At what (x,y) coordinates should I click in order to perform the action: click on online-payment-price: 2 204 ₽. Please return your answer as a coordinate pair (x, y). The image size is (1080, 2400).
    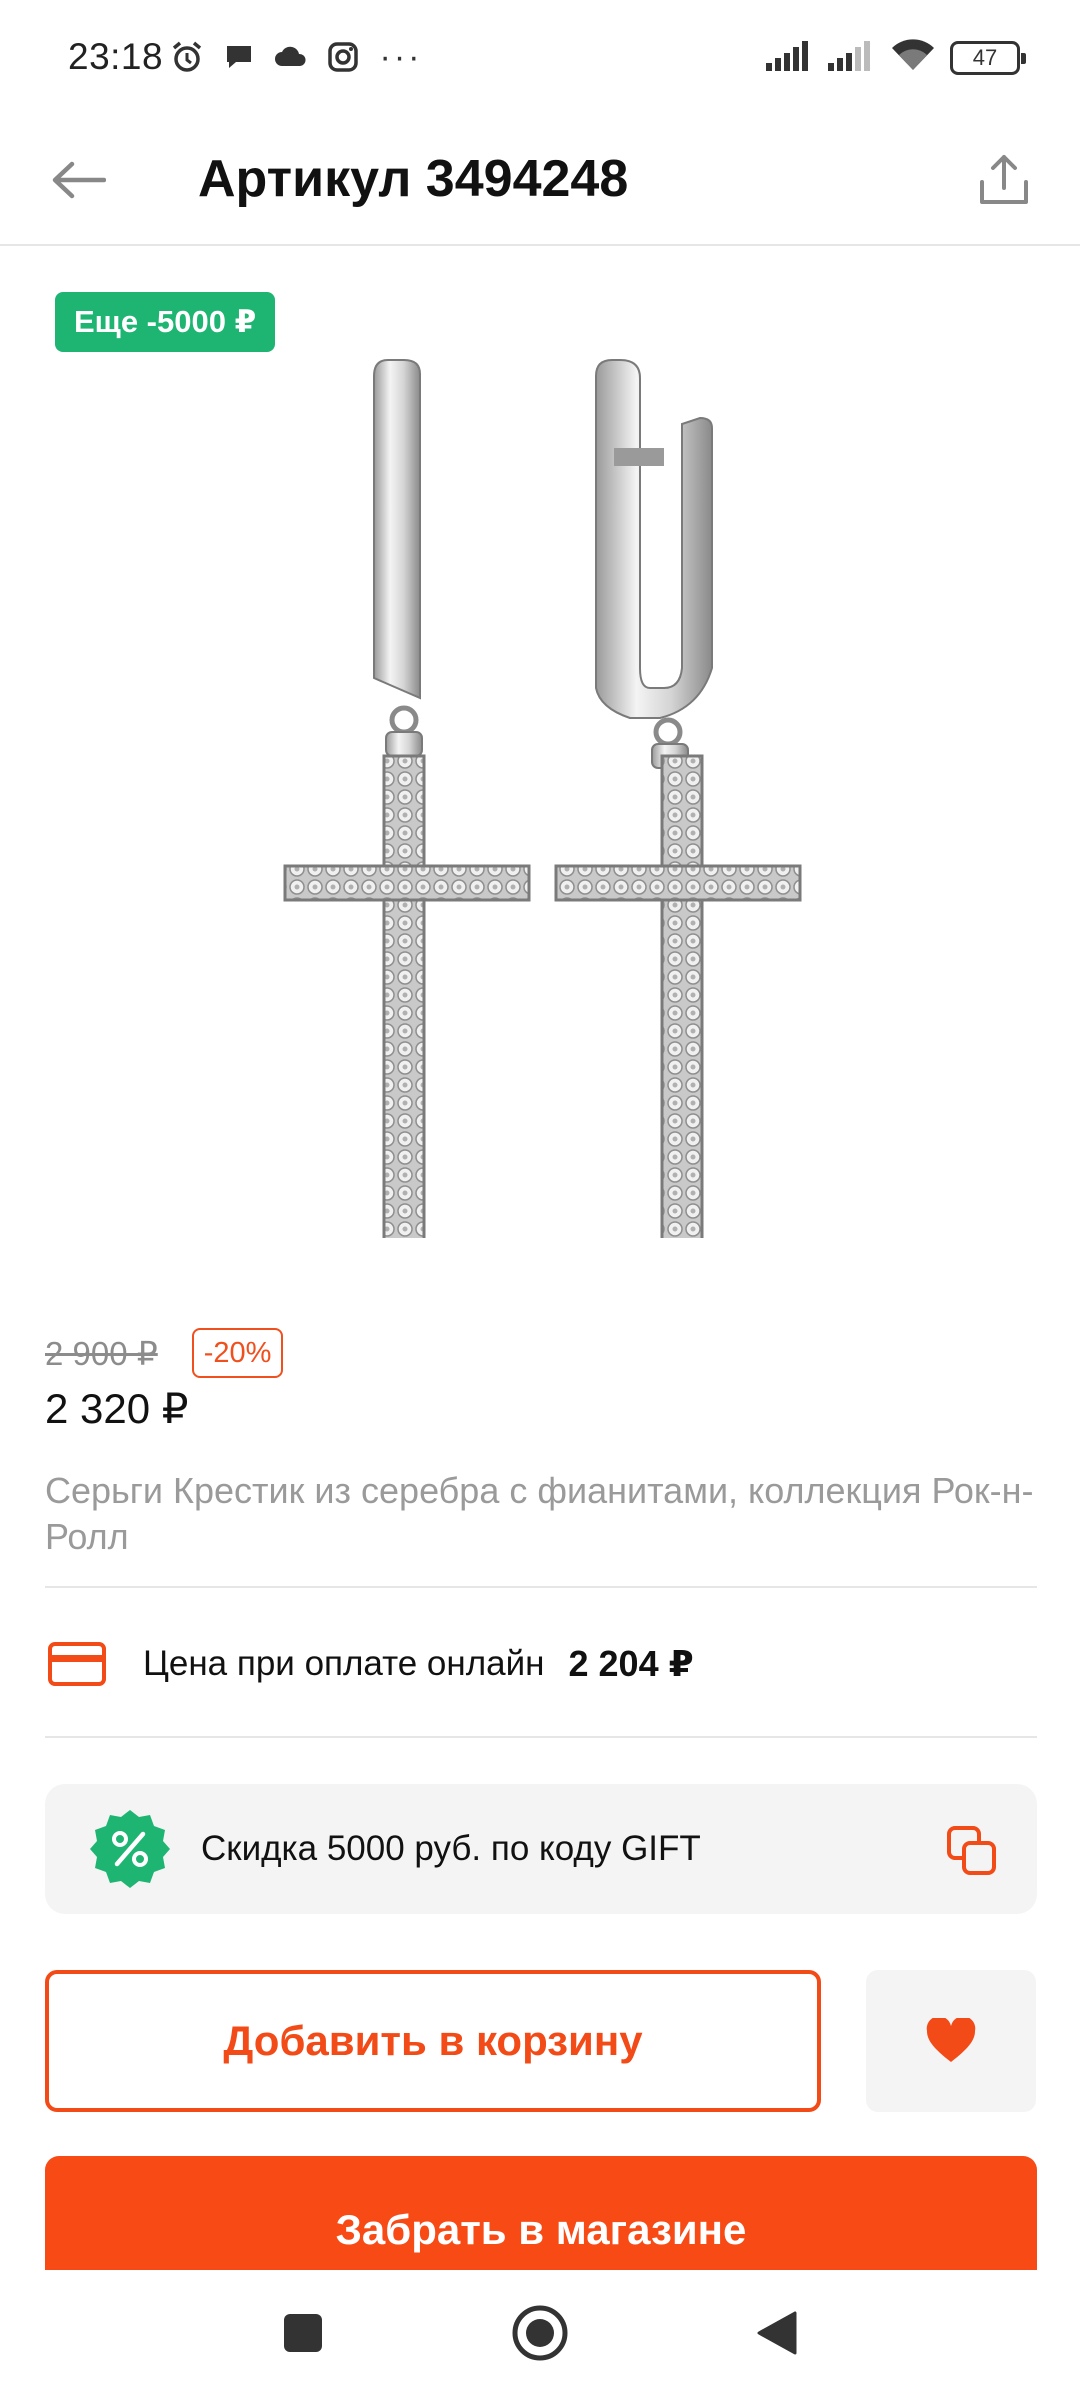
    Looking at the image, I should click on (631, 1663).